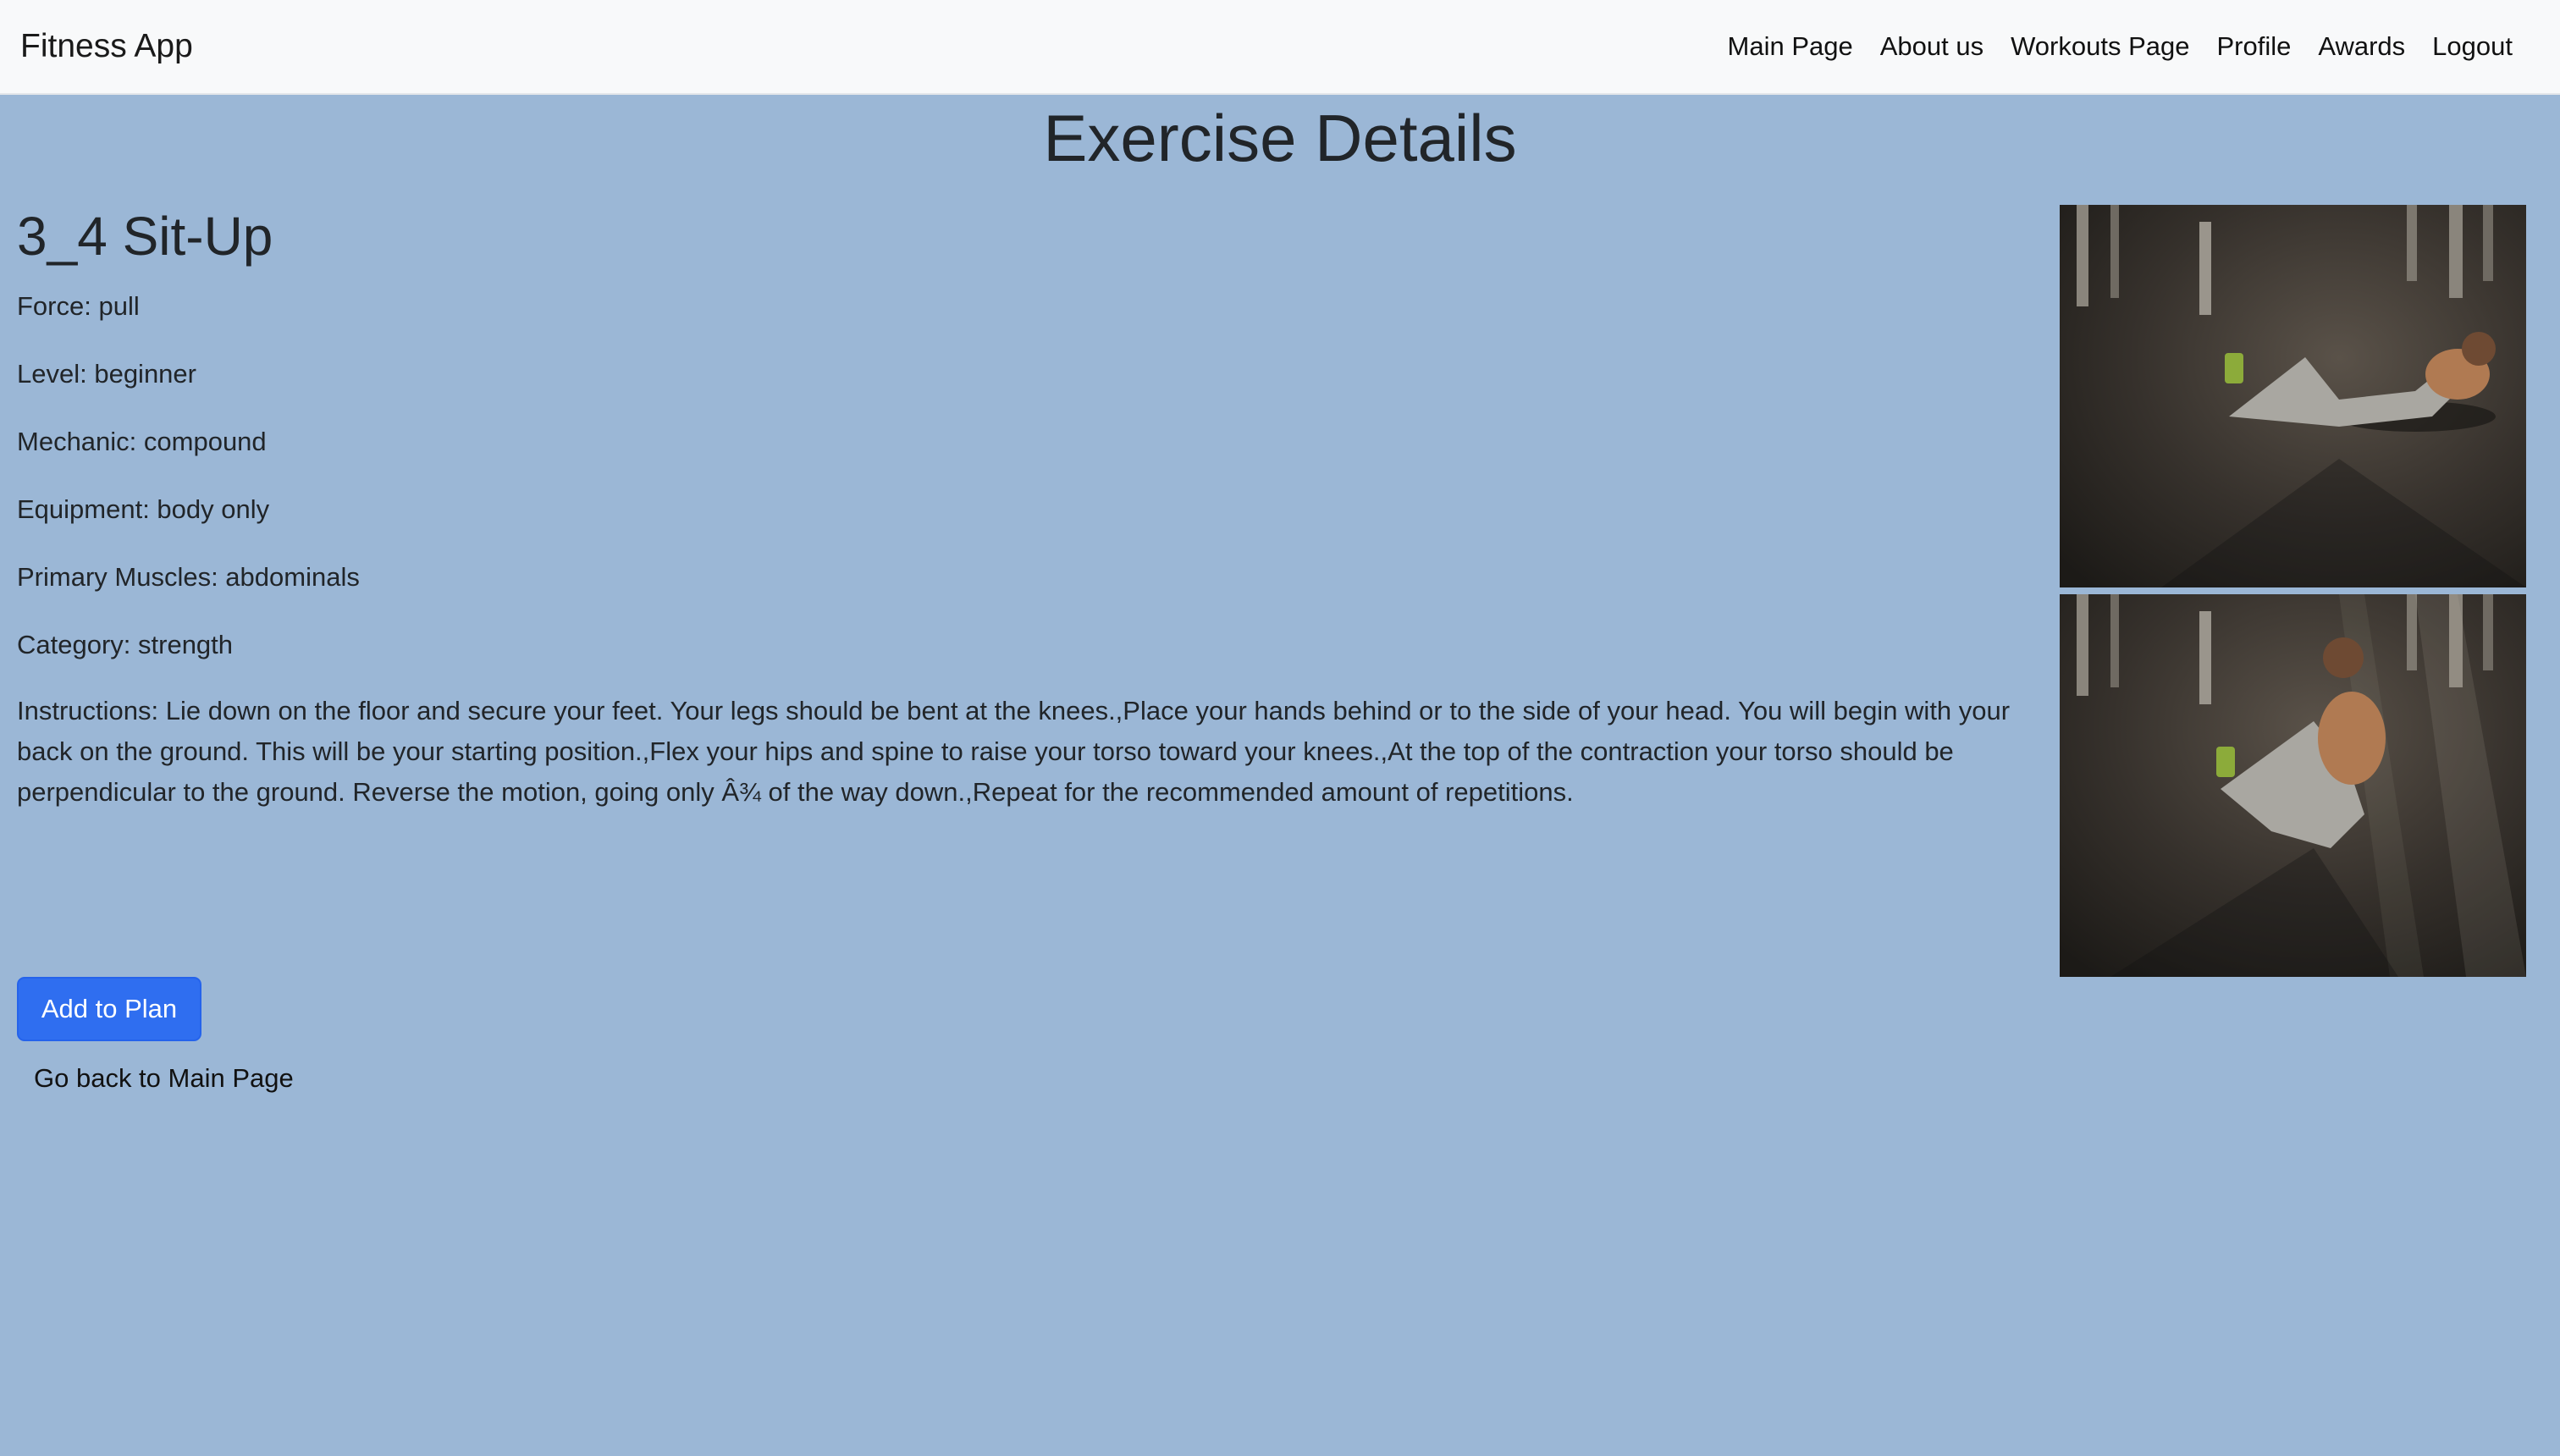 The height and width of the screenshot is (1456, 2560). What do you see at coordinates (2361, 46) in the screenshot?
I see `nav-link-awards: Awards` at bounding box center [2361, 46].